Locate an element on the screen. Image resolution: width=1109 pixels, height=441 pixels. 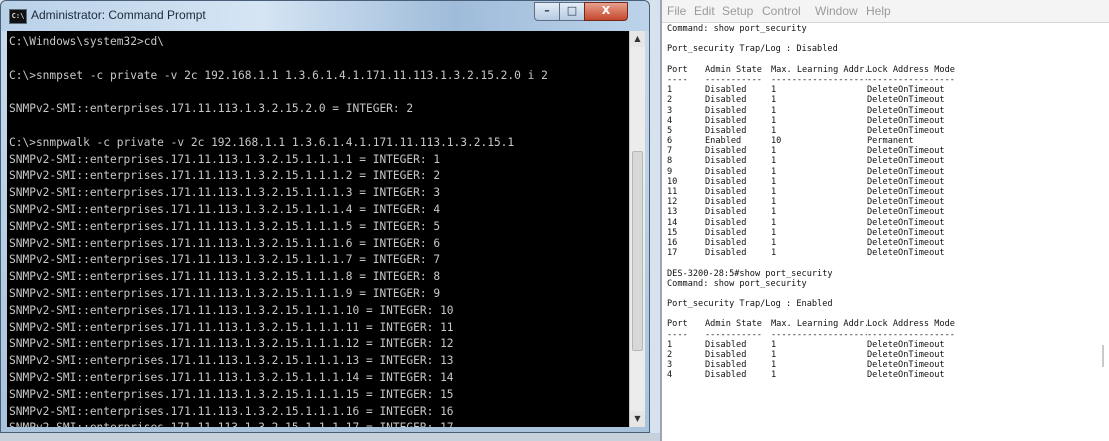
table-row: 6 Enabled 10 Permanent is located at coordinates (882, 141).